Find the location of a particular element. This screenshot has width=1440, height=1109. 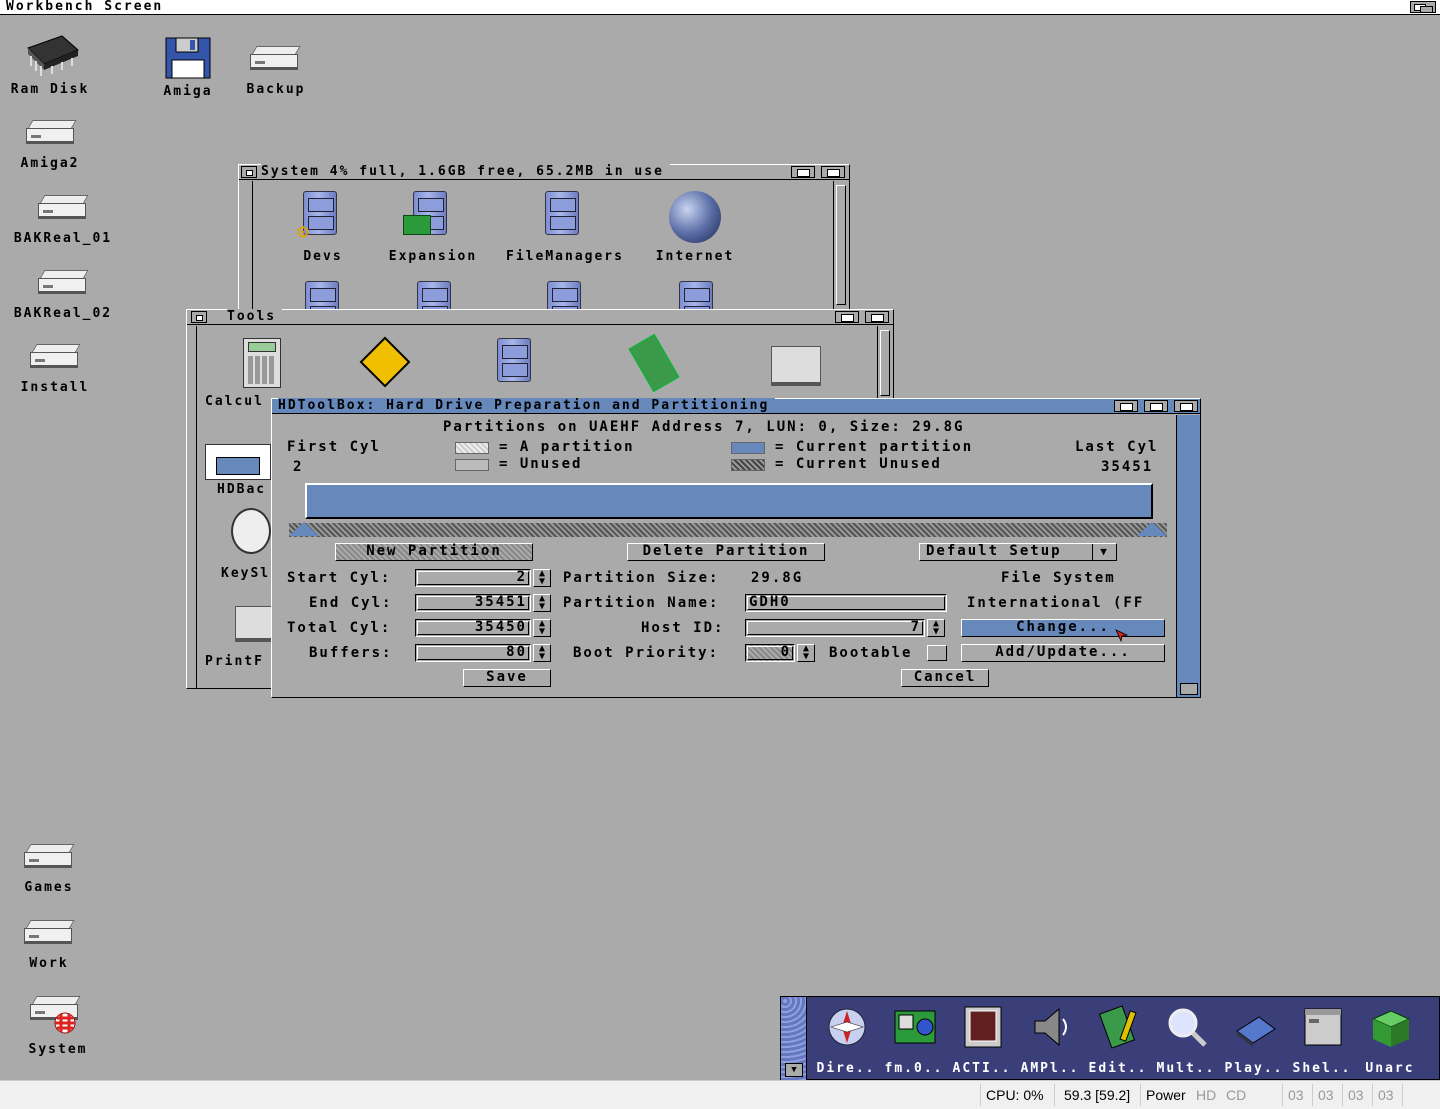

media-player-icon is located at coordinates (1256, 1031).